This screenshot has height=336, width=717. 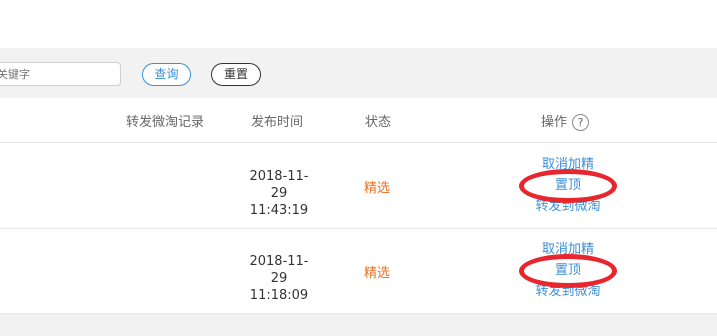 What do you see at coordinates (378, 122) in the screenshot?
I see `header-status: 状态` at bounding box center [378, 122].